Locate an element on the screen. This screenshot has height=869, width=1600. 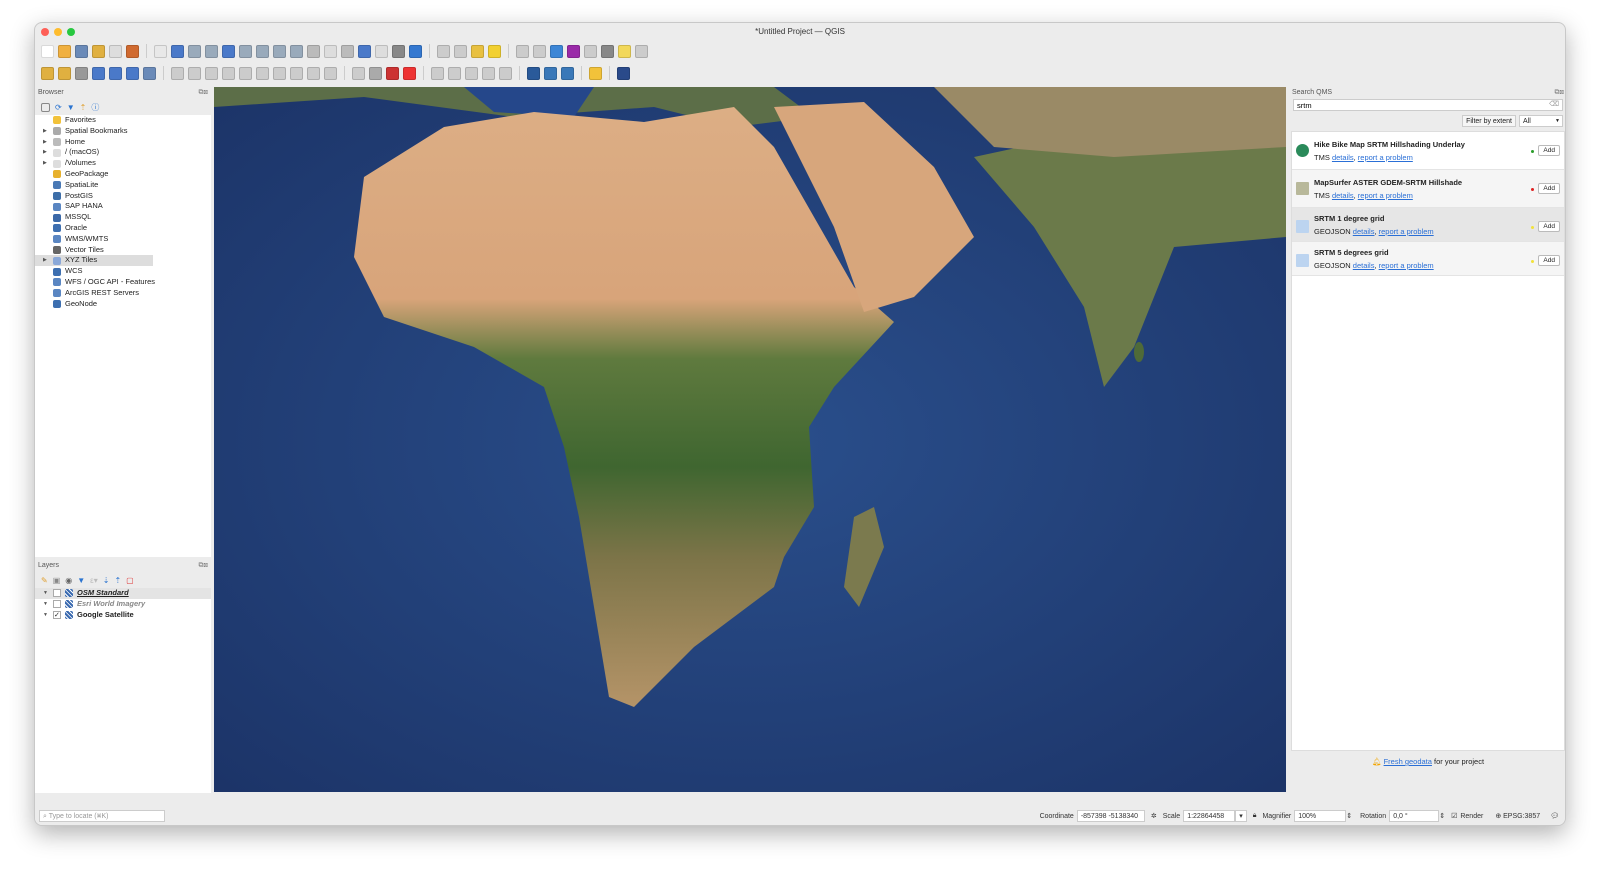
browser-item: ▶ Spatial Bookmarks is located at coordinates (123, 131).